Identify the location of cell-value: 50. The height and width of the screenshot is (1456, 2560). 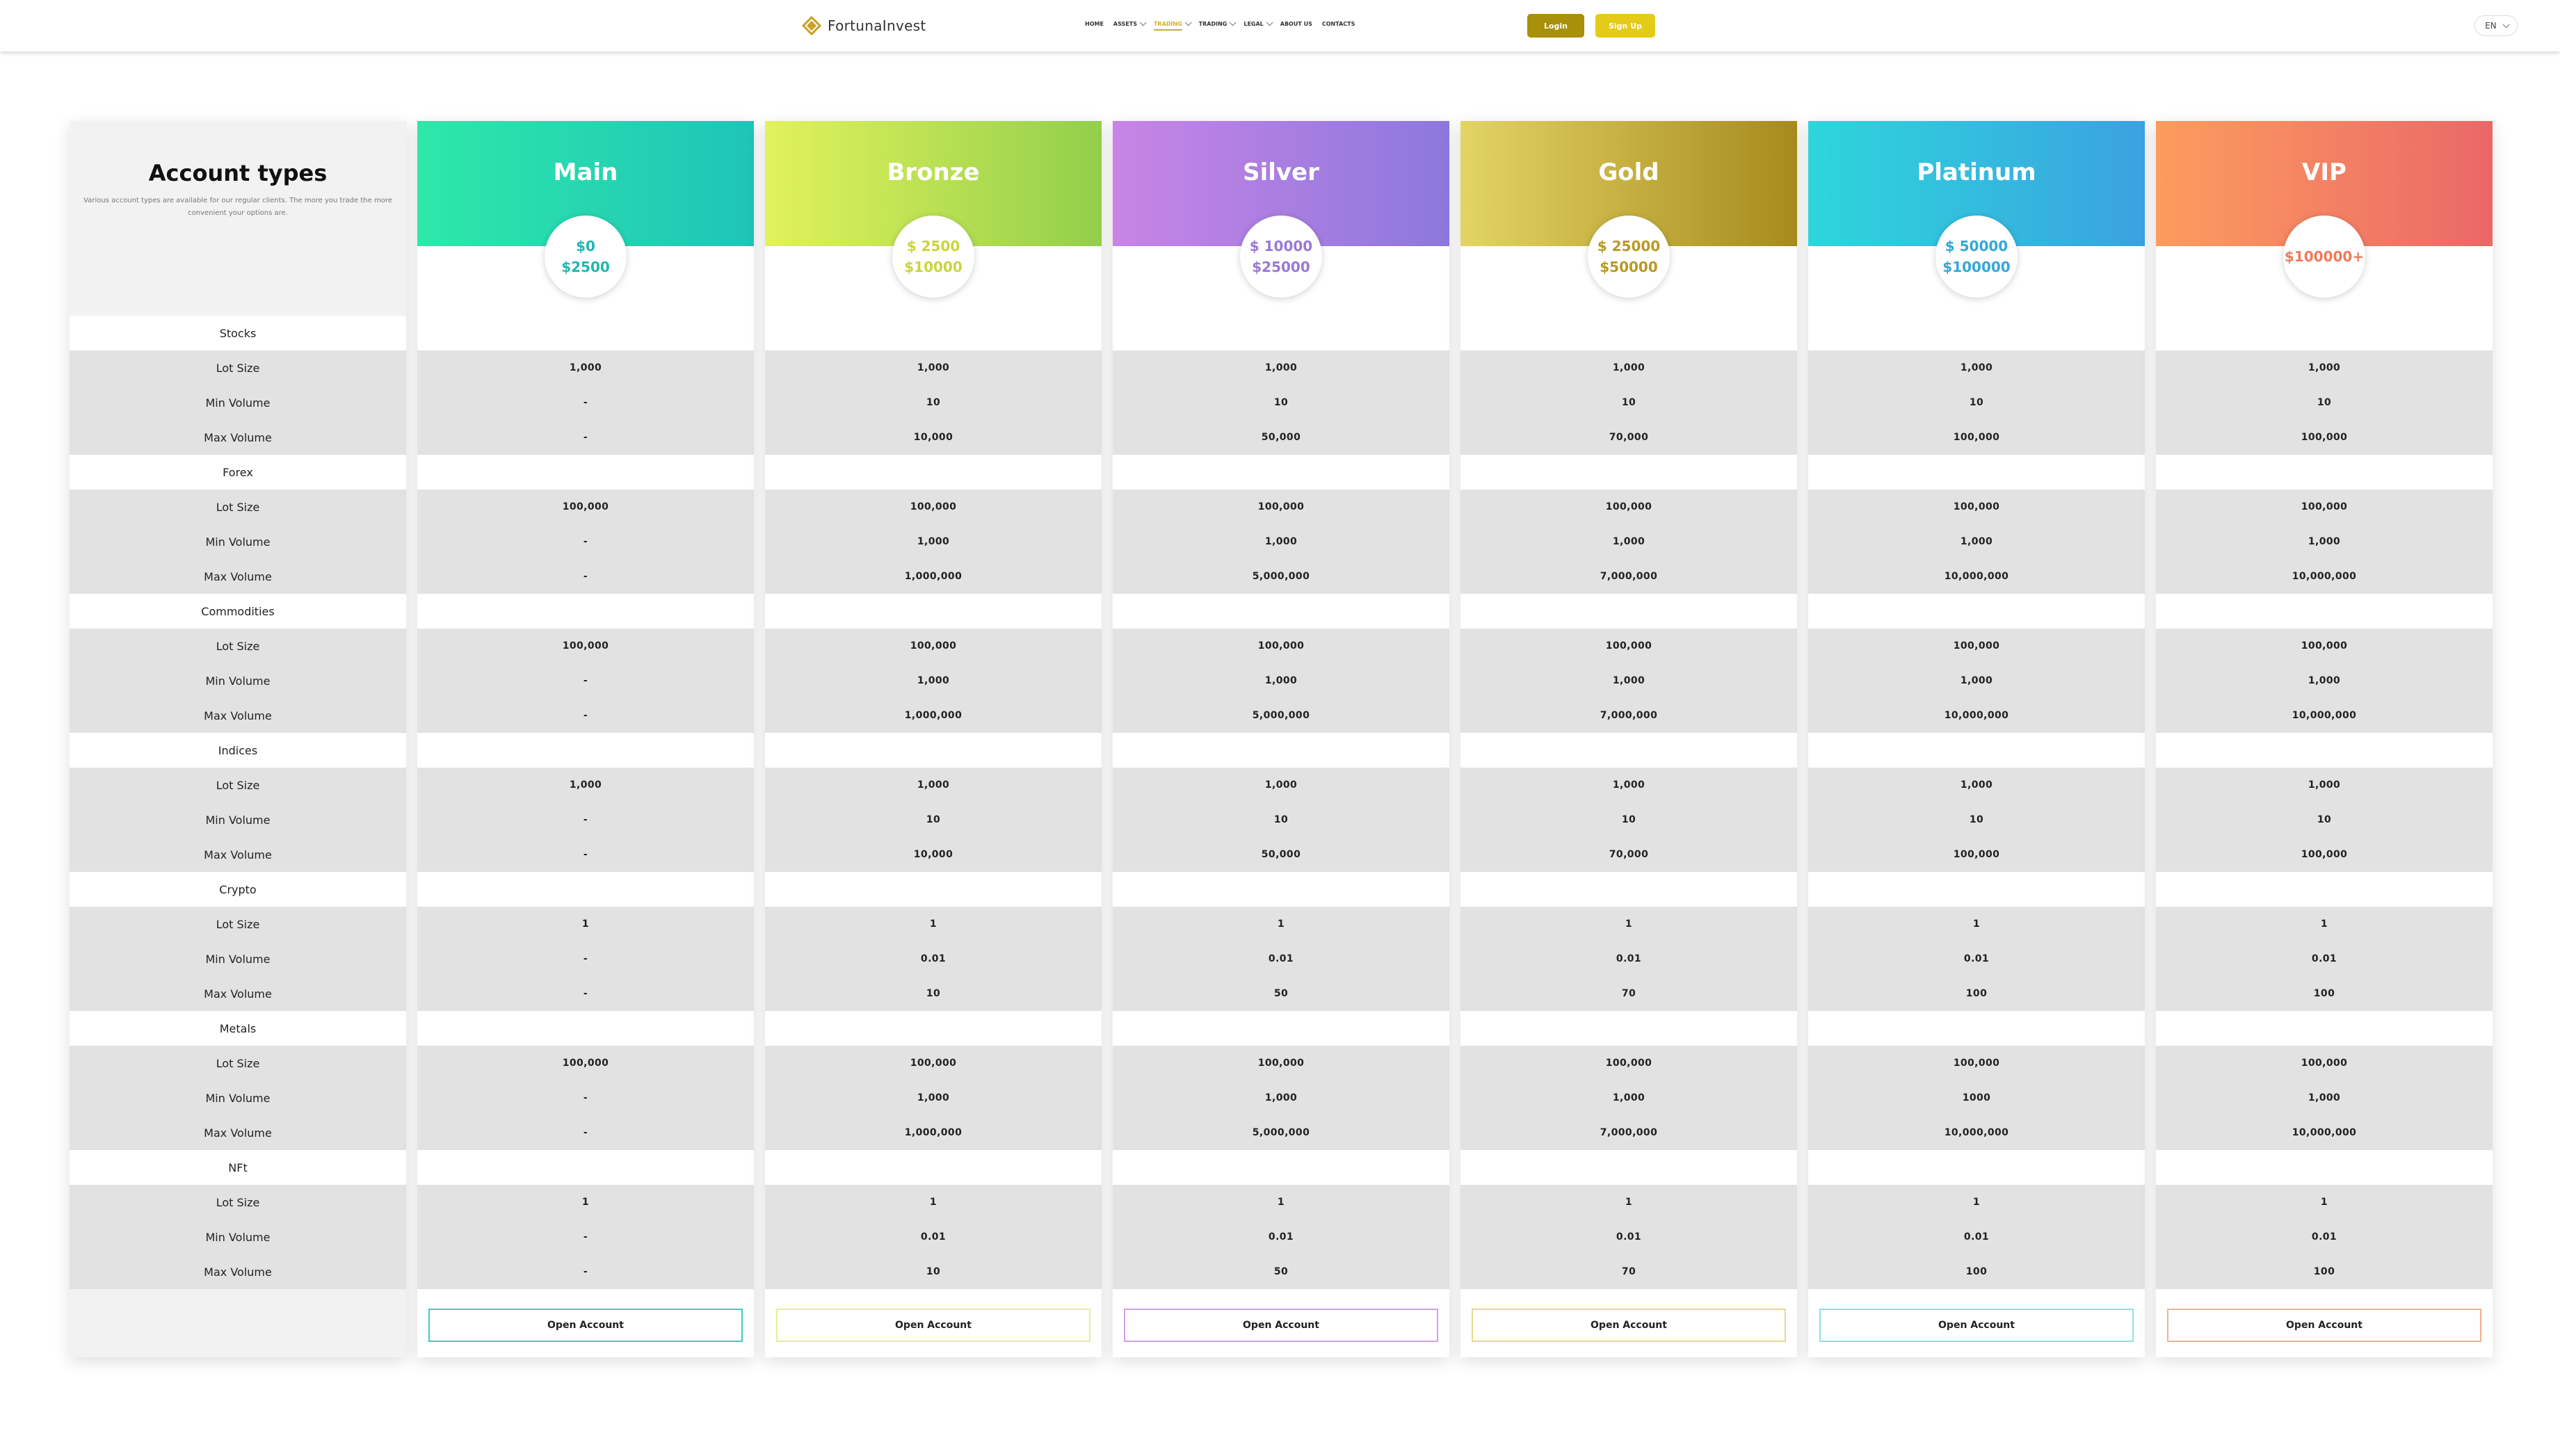
(1281, 1271).